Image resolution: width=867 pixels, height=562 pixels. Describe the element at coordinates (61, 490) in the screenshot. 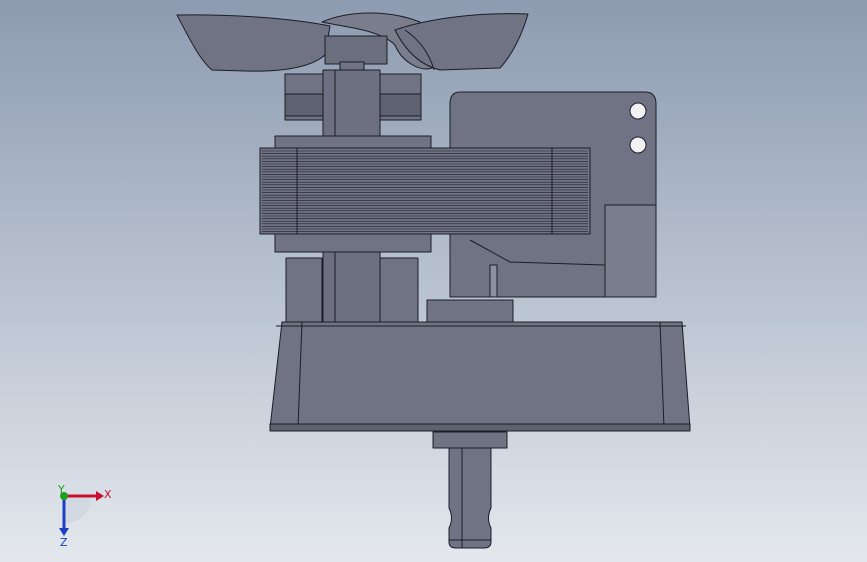

I see `triad-y-label: Y` at that location.